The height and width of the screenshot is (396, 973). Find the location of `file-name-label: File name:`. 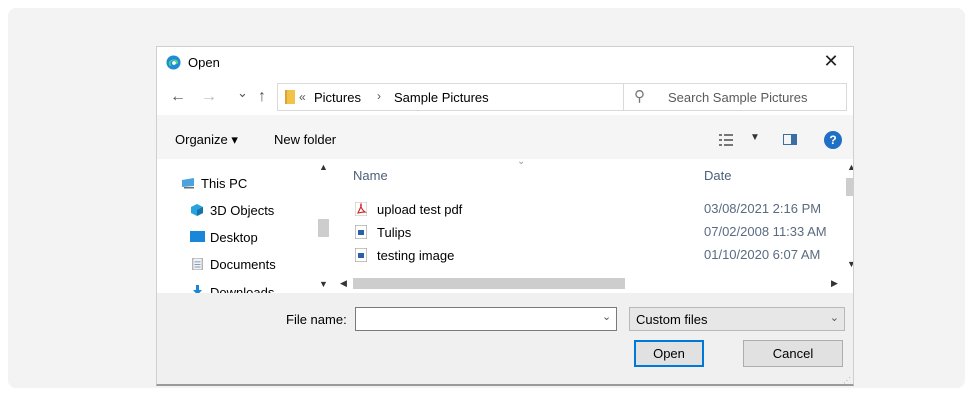

file-name-label: File name: is located at coordinates (316, 319).